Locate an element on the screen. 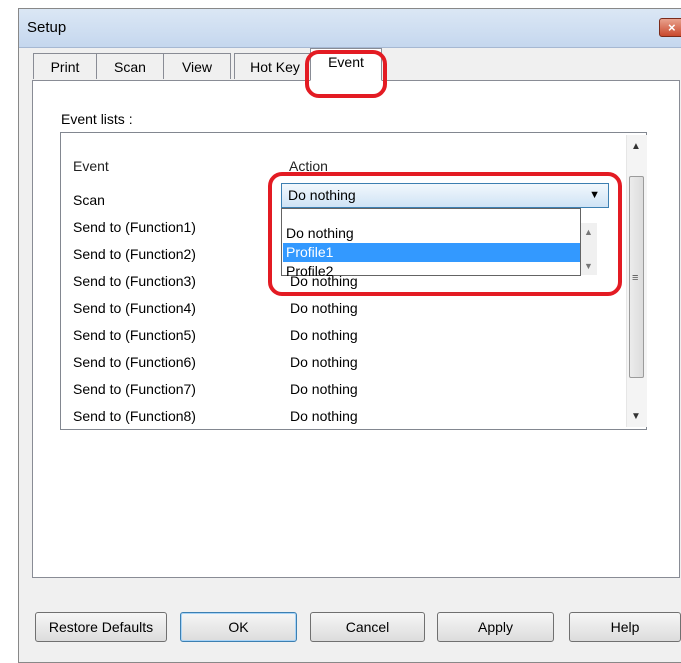 The height and width of the screenshot is (663, 681). event-row-label: Send to (Function1) is located at coordinates (134, 227).